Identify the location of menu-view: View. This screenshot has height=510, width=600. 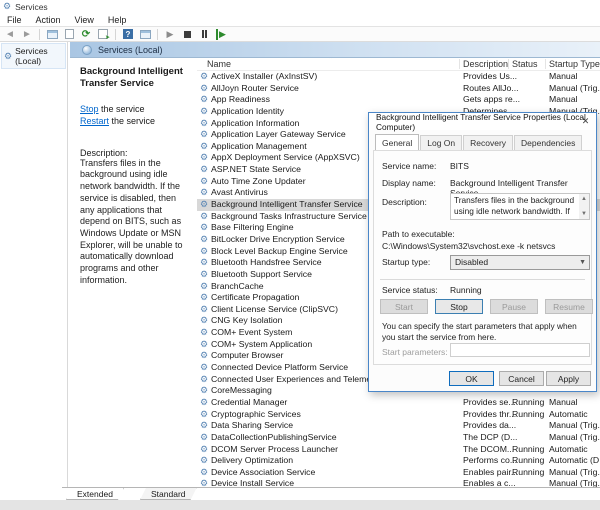
(84, 20).